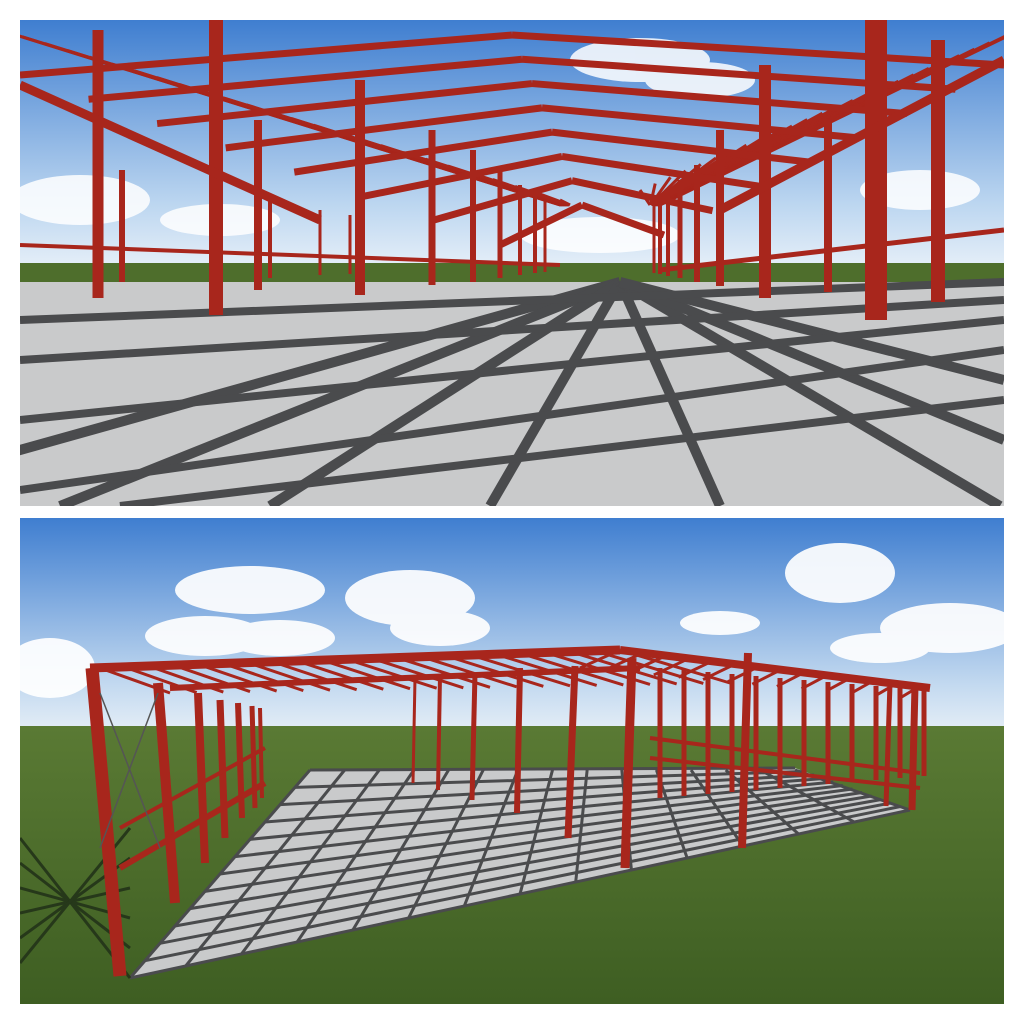 The image size is (1024, 1024). What do you see at coordinates (552, 769) in the screenshot?
I see `shadow-line` at bounding box center [552, 769].